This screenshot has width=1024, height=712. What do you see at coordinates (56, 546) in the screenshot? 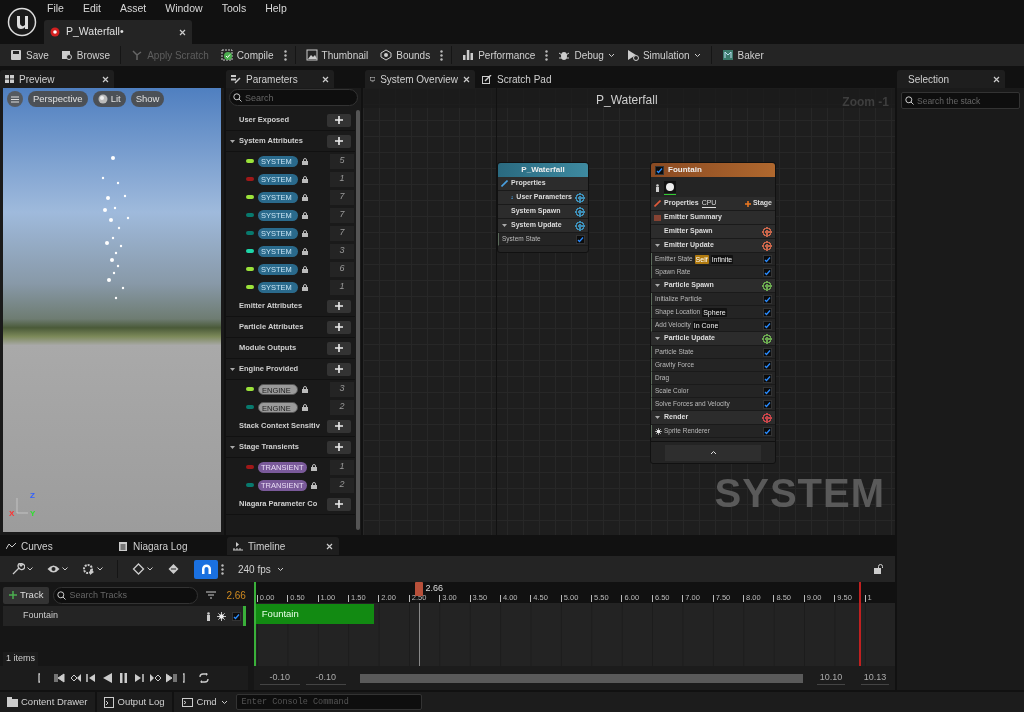
I see `panel-tab: Curves` at bounding box center [56, 546].